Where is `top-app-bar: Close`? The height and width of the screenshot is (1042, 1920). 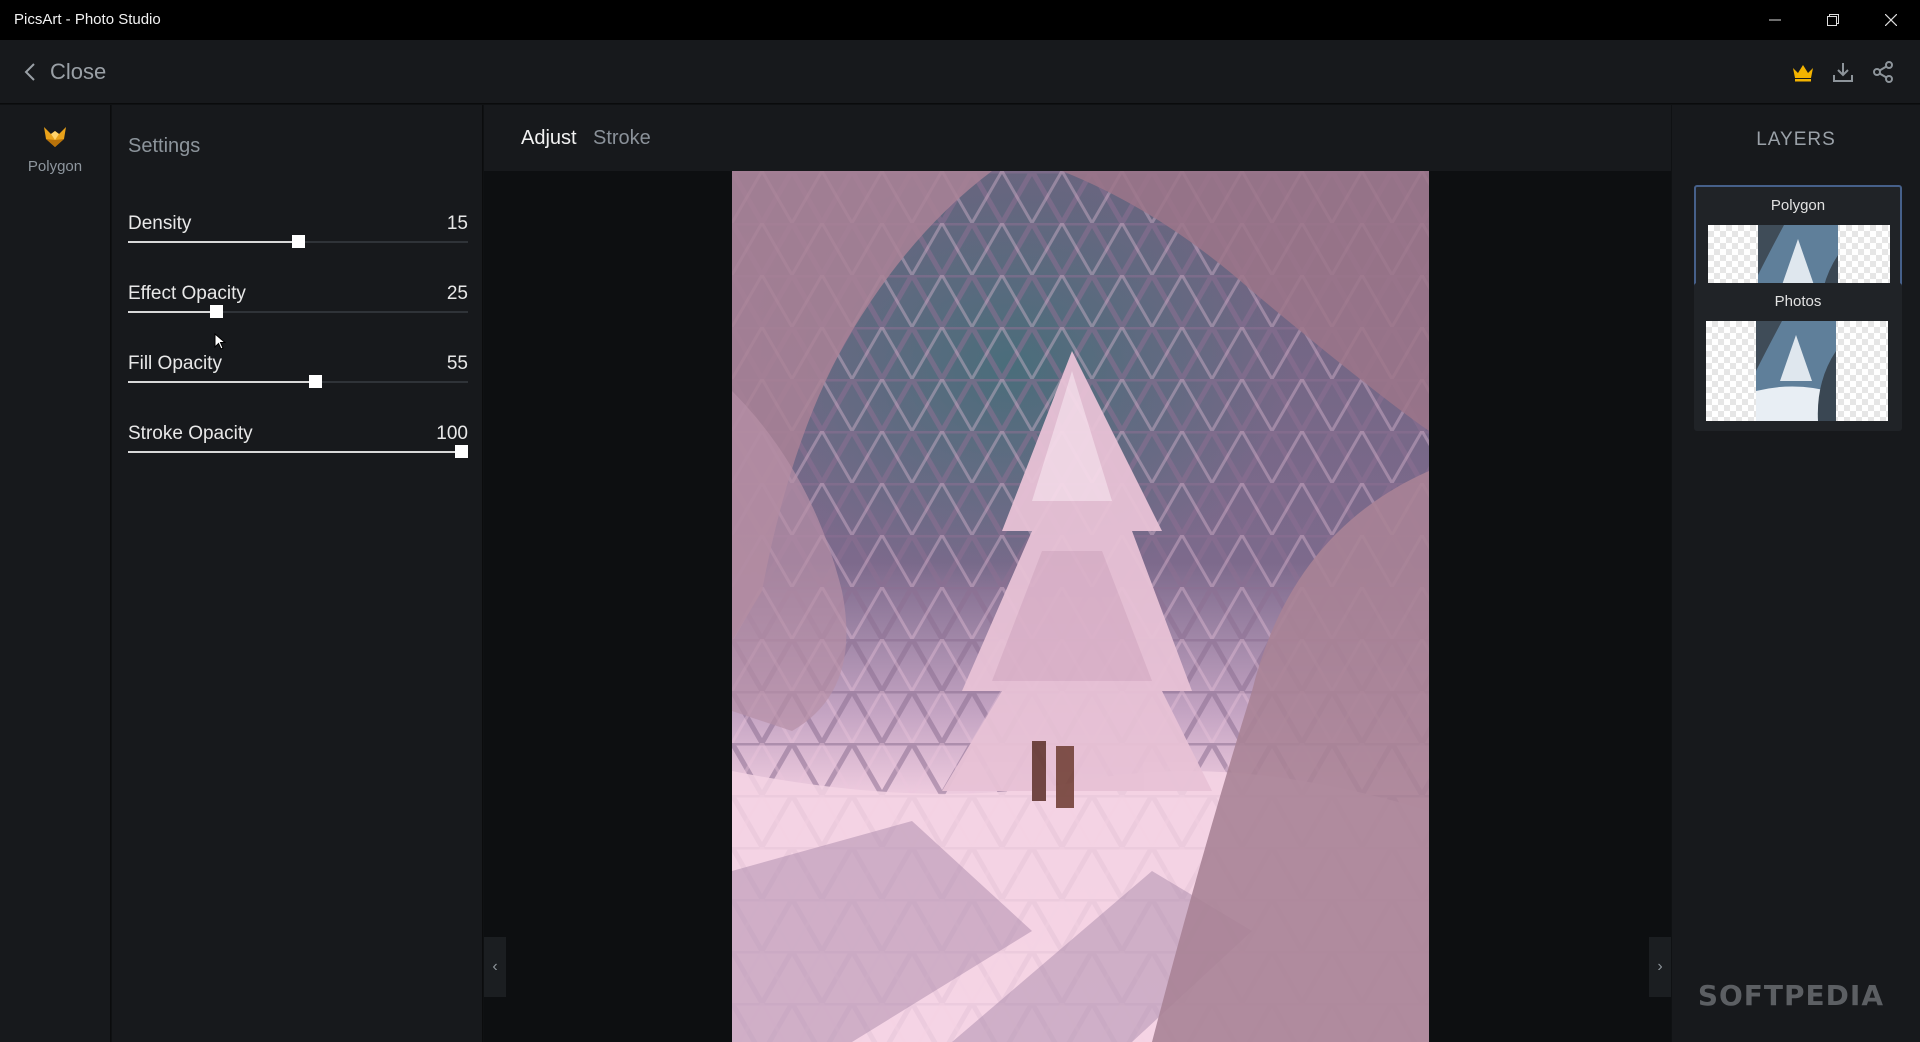 top-app-bar: Close is located at coordinates (960, 72).